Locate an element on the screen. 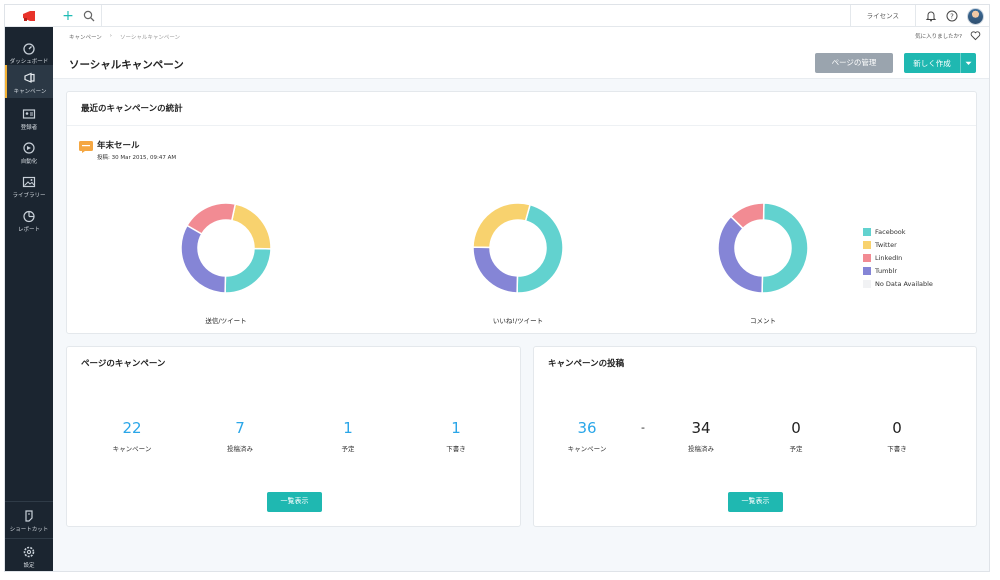 The width and height of the screenshot is (1000, 580). stat-label: 投稿済み is located at coordinates (240, 449).